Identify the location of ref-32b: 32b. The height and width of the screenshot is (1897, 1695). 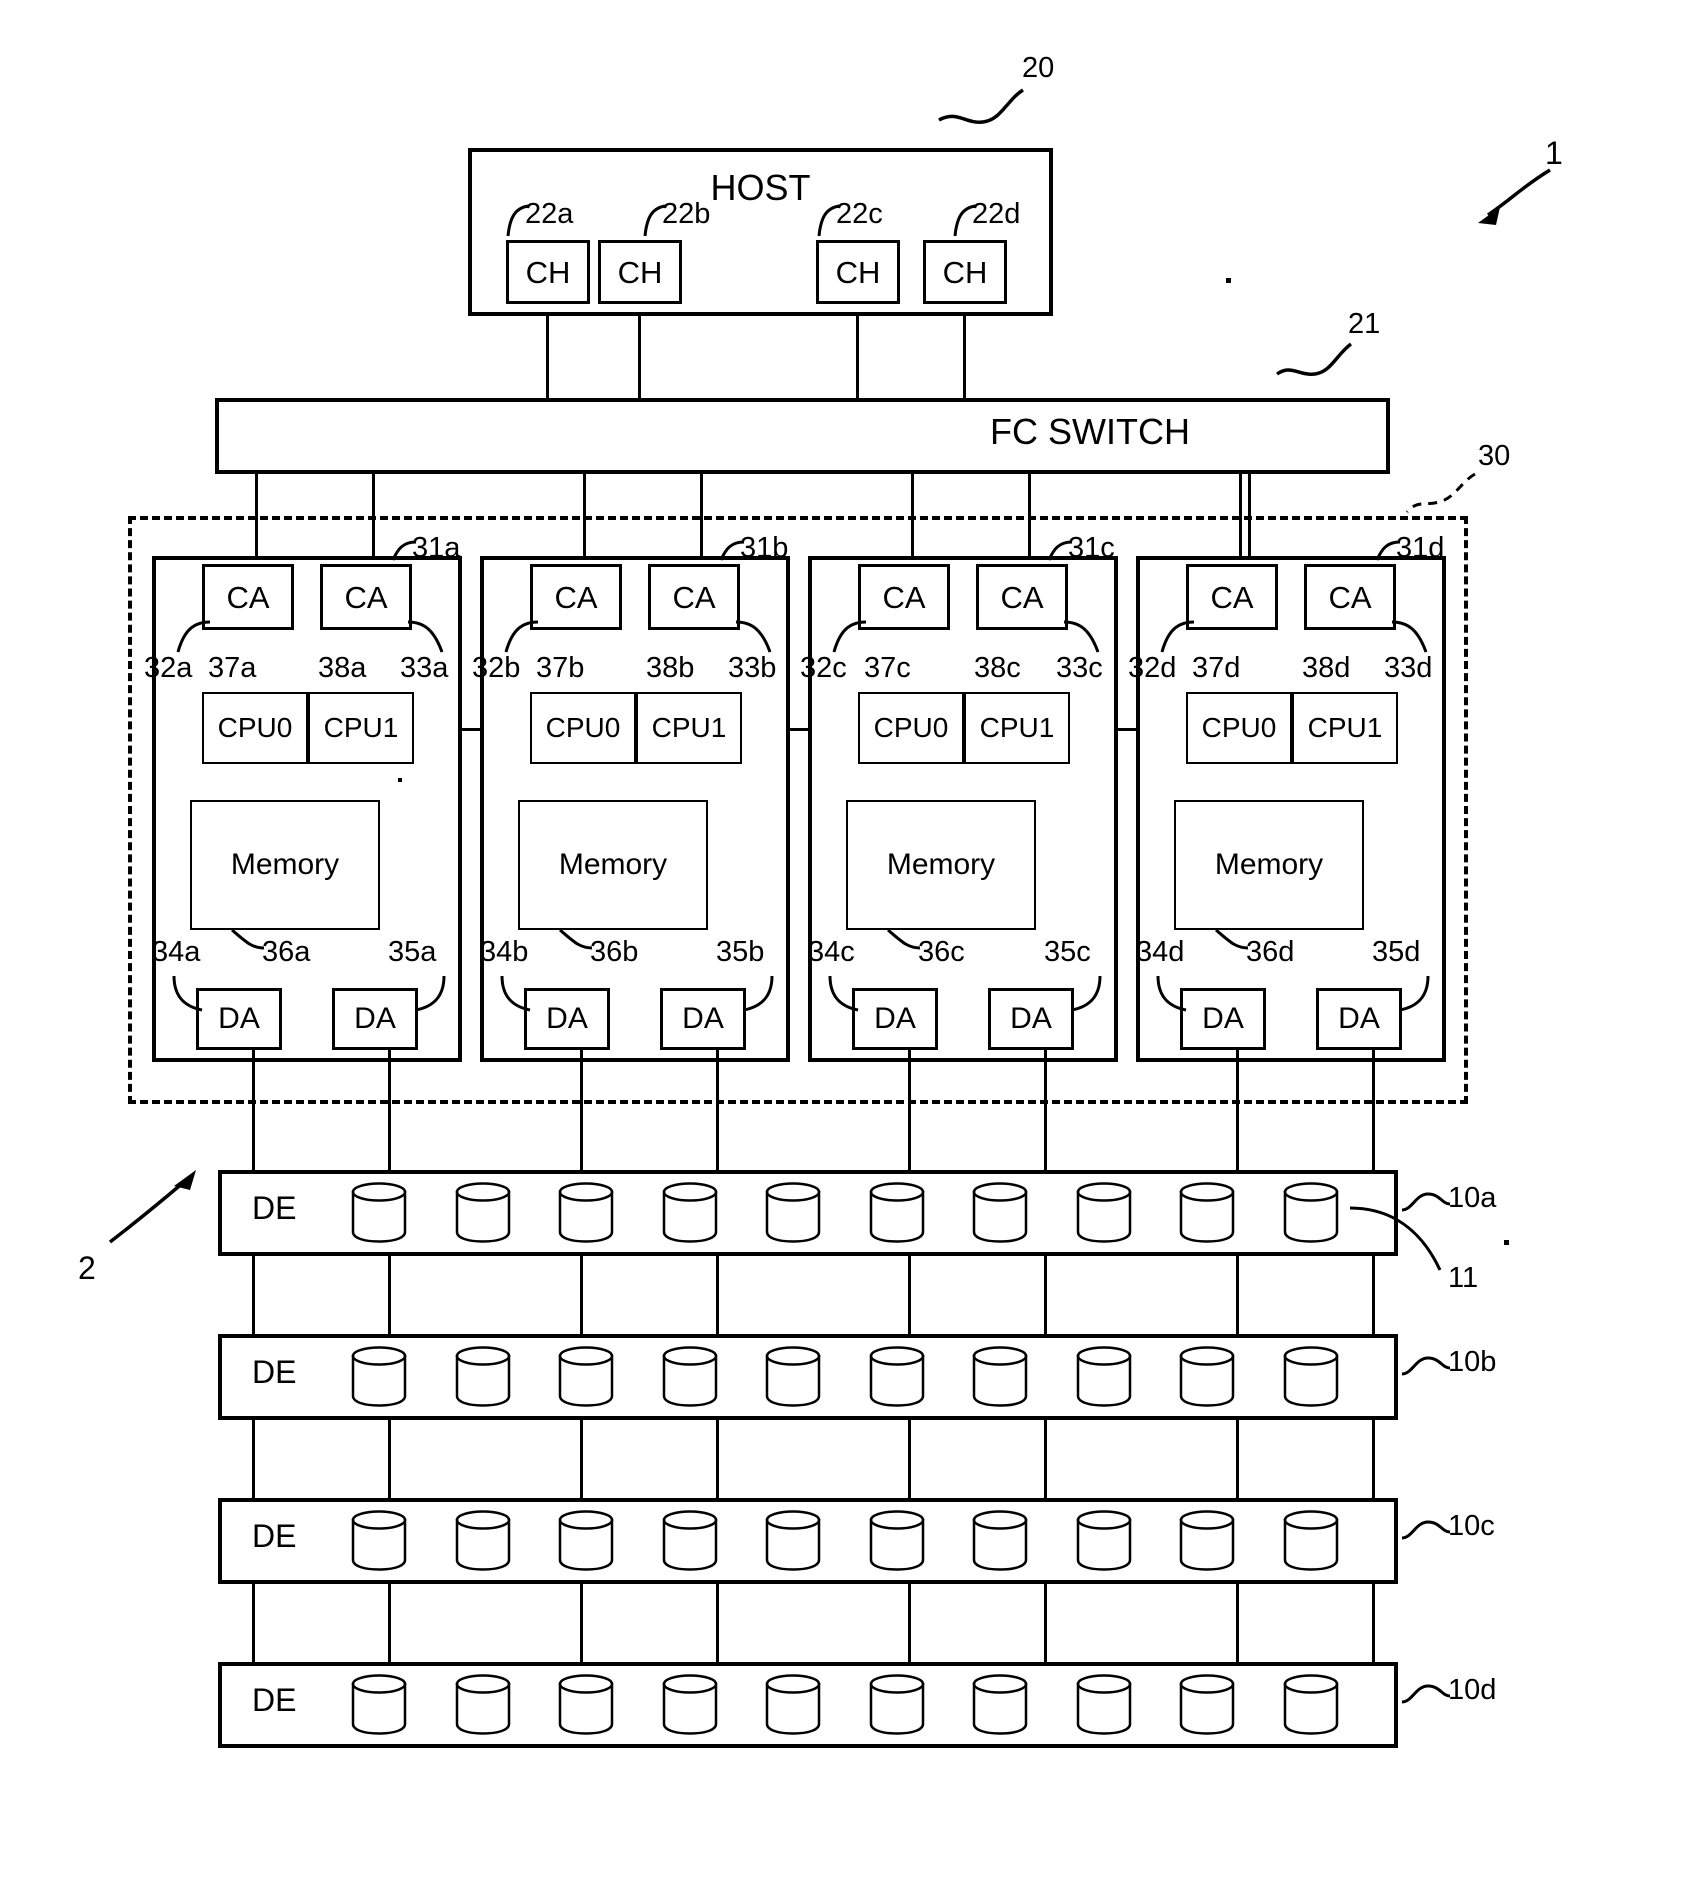
(496, 668).